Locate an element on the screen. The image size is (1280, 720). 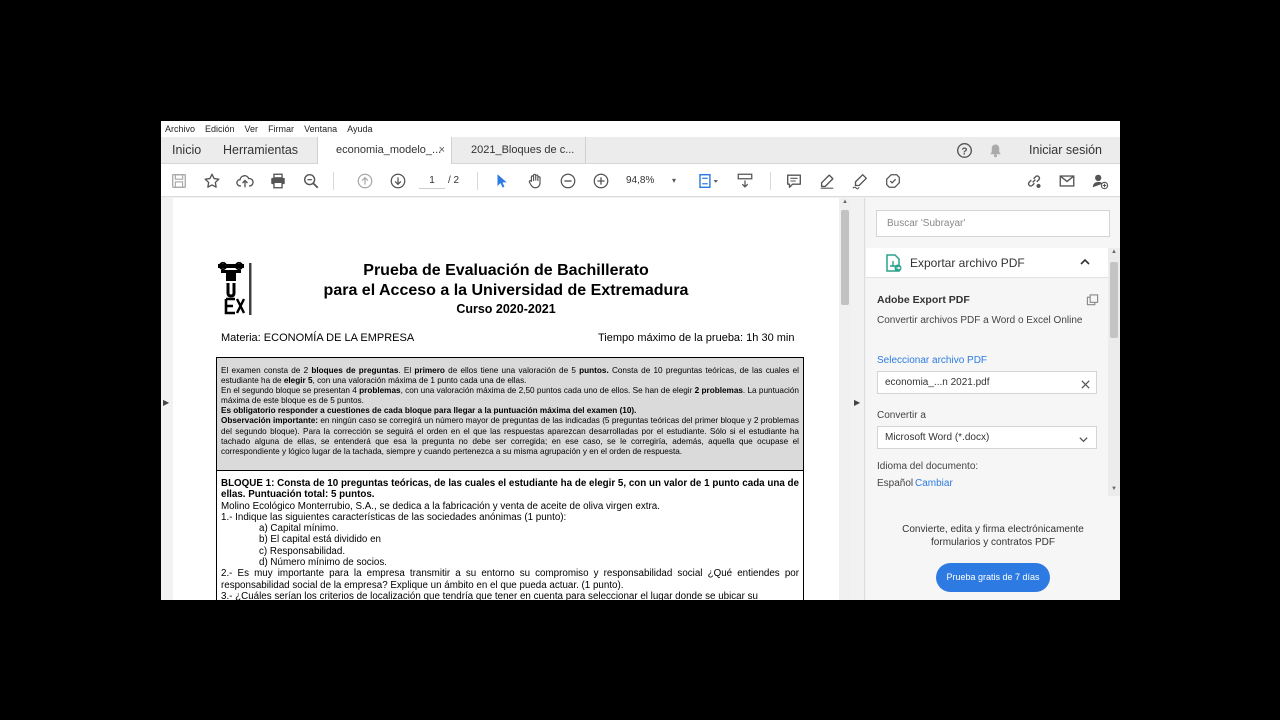
scroll-mode-icon is located at coordinates (745, 181).